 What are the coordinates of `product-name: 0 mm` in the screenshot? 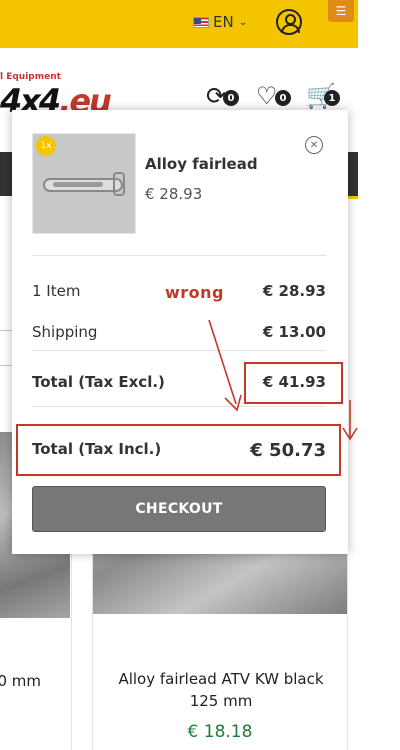 It's located at (20, 681).